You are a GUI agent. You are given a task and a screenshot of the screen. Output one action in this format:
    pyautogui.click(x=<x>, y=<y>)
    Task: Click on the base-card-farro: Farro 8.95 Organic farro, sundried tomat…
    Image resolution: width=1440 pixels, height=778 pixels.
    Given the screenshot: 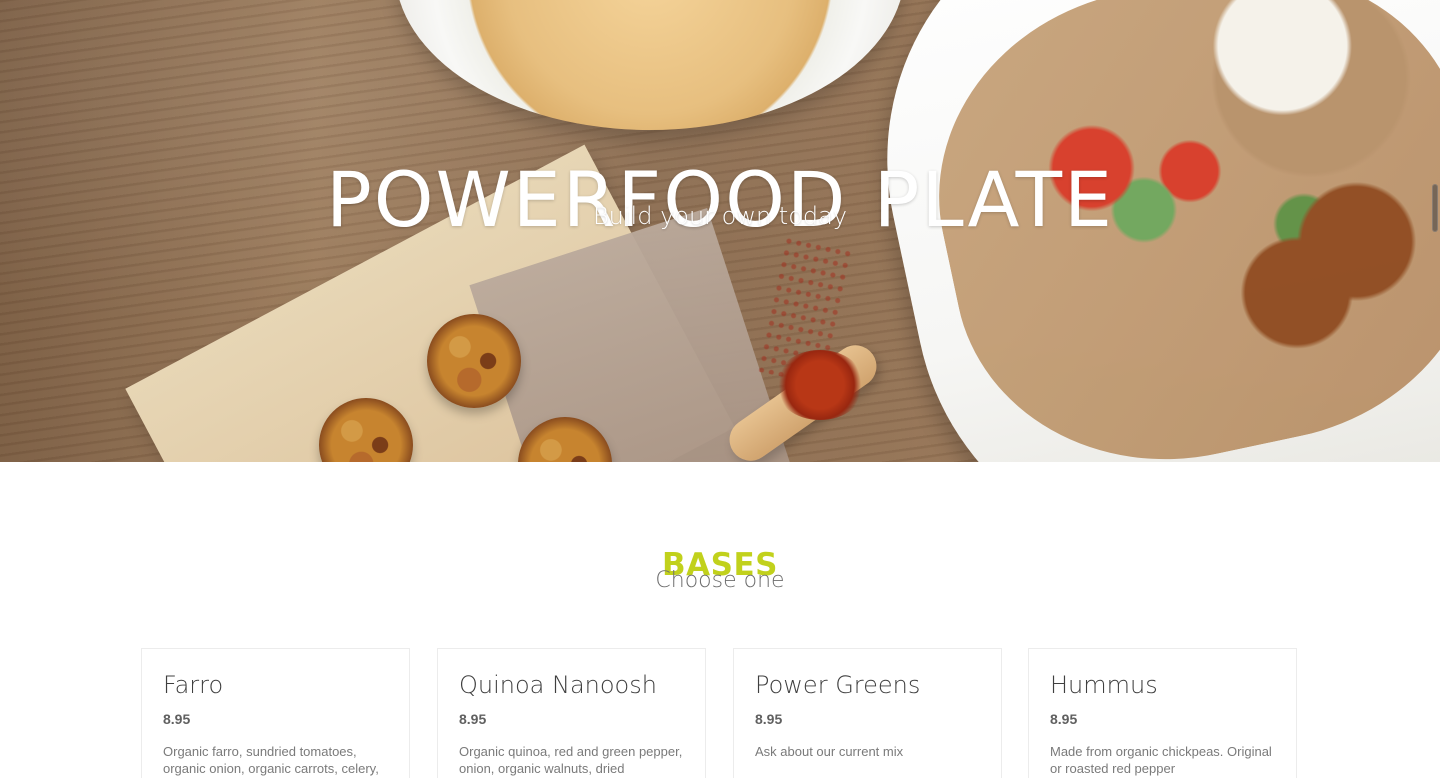 What is the action you would take?
    pyautogui.click(x=275, y=713)
    